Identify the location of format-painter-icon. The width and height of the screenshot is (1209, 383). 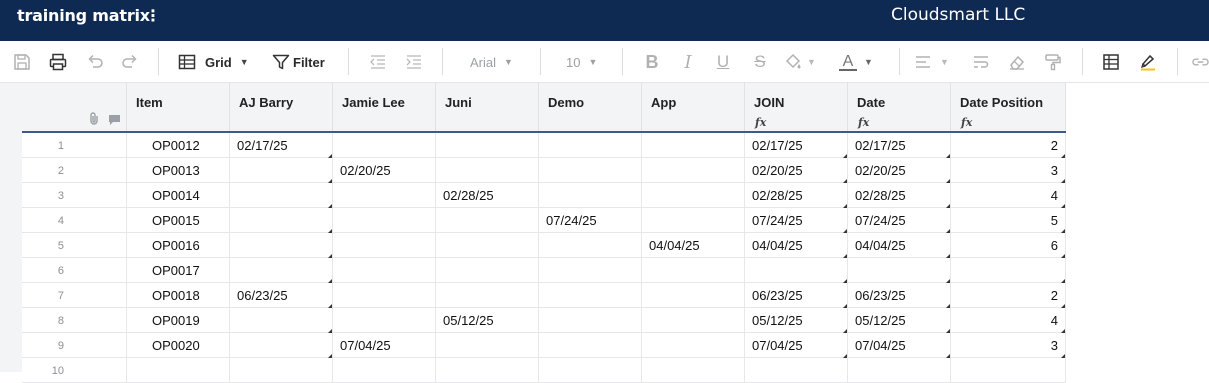
(1053, 62).